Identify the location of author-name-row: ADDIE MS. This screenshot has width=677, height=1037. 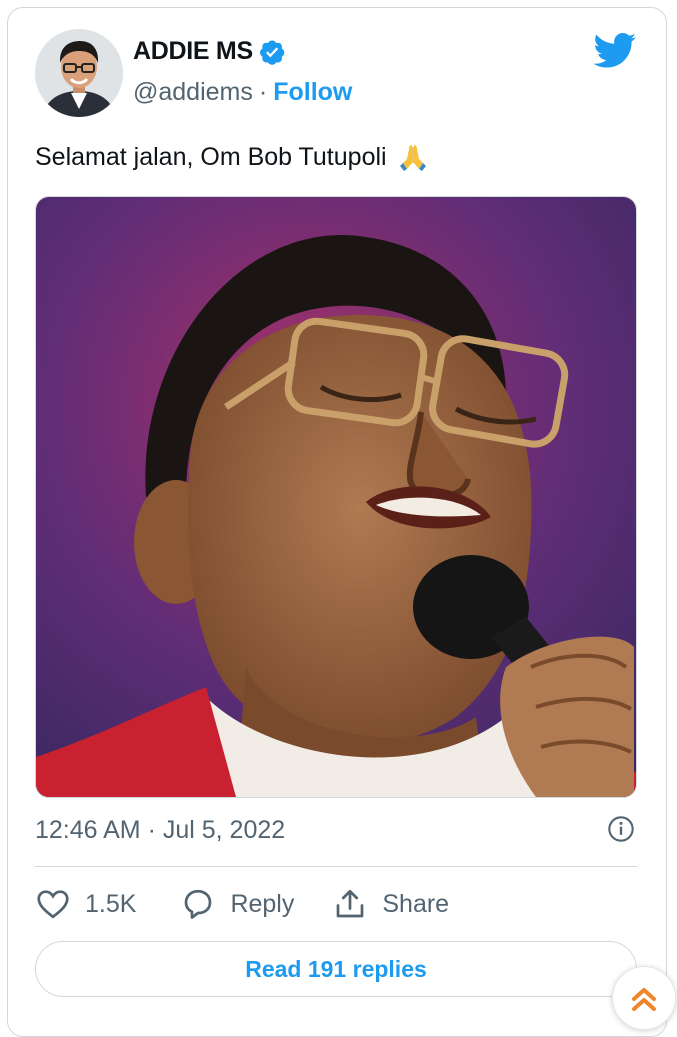
(209, 51).